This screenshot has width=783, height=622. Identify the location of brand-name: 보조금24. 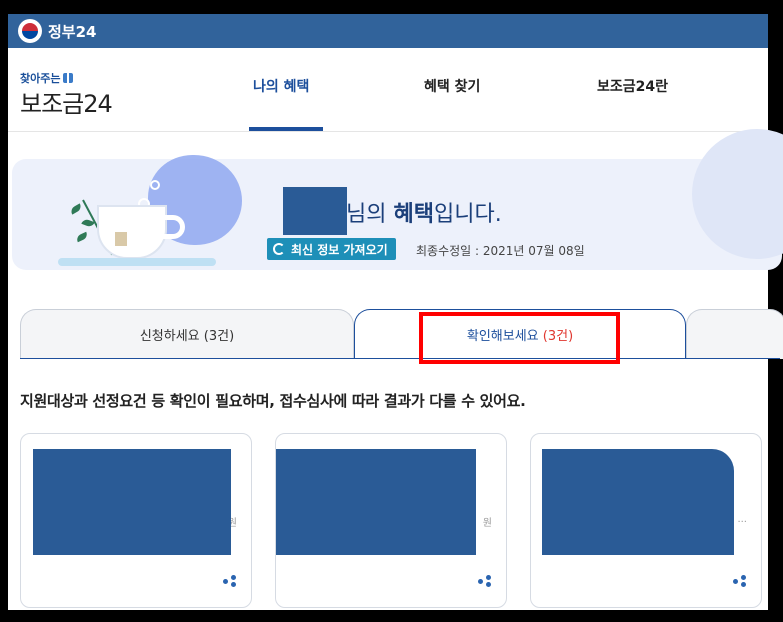
(66, 104).